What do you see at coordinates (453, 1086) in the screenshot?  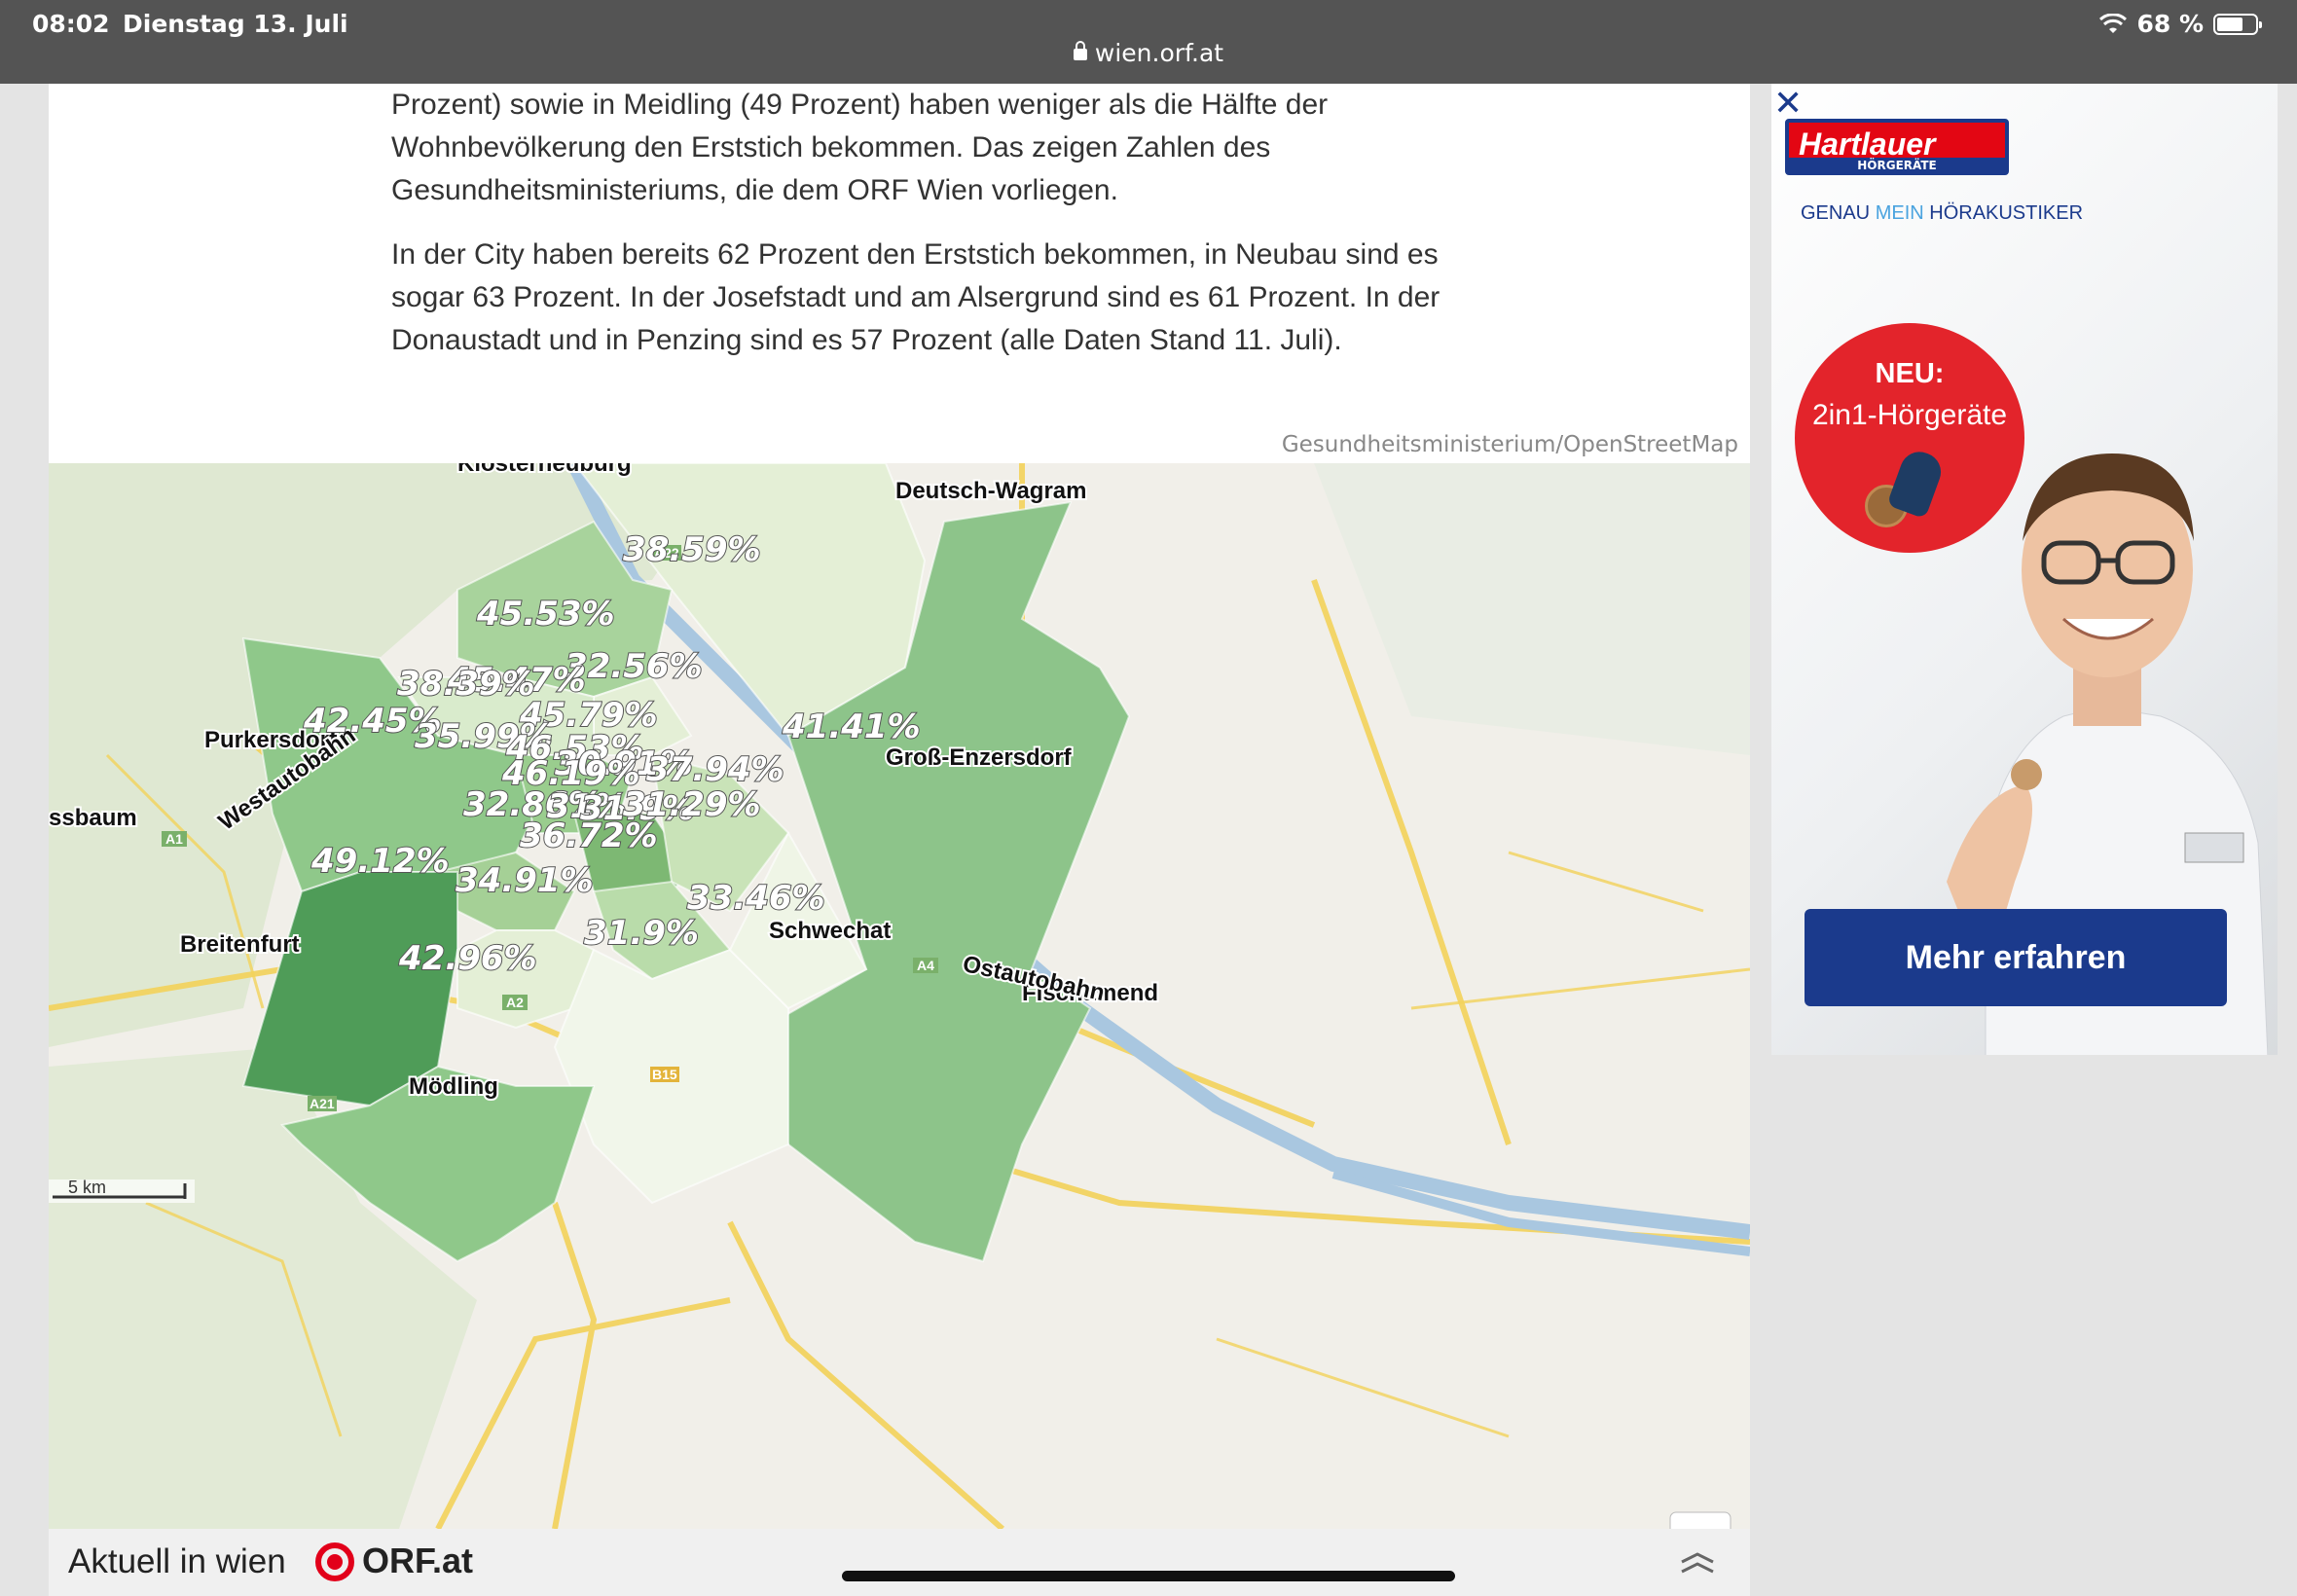 I see `place-label: Mödling` at bounding box center [453, 1086].